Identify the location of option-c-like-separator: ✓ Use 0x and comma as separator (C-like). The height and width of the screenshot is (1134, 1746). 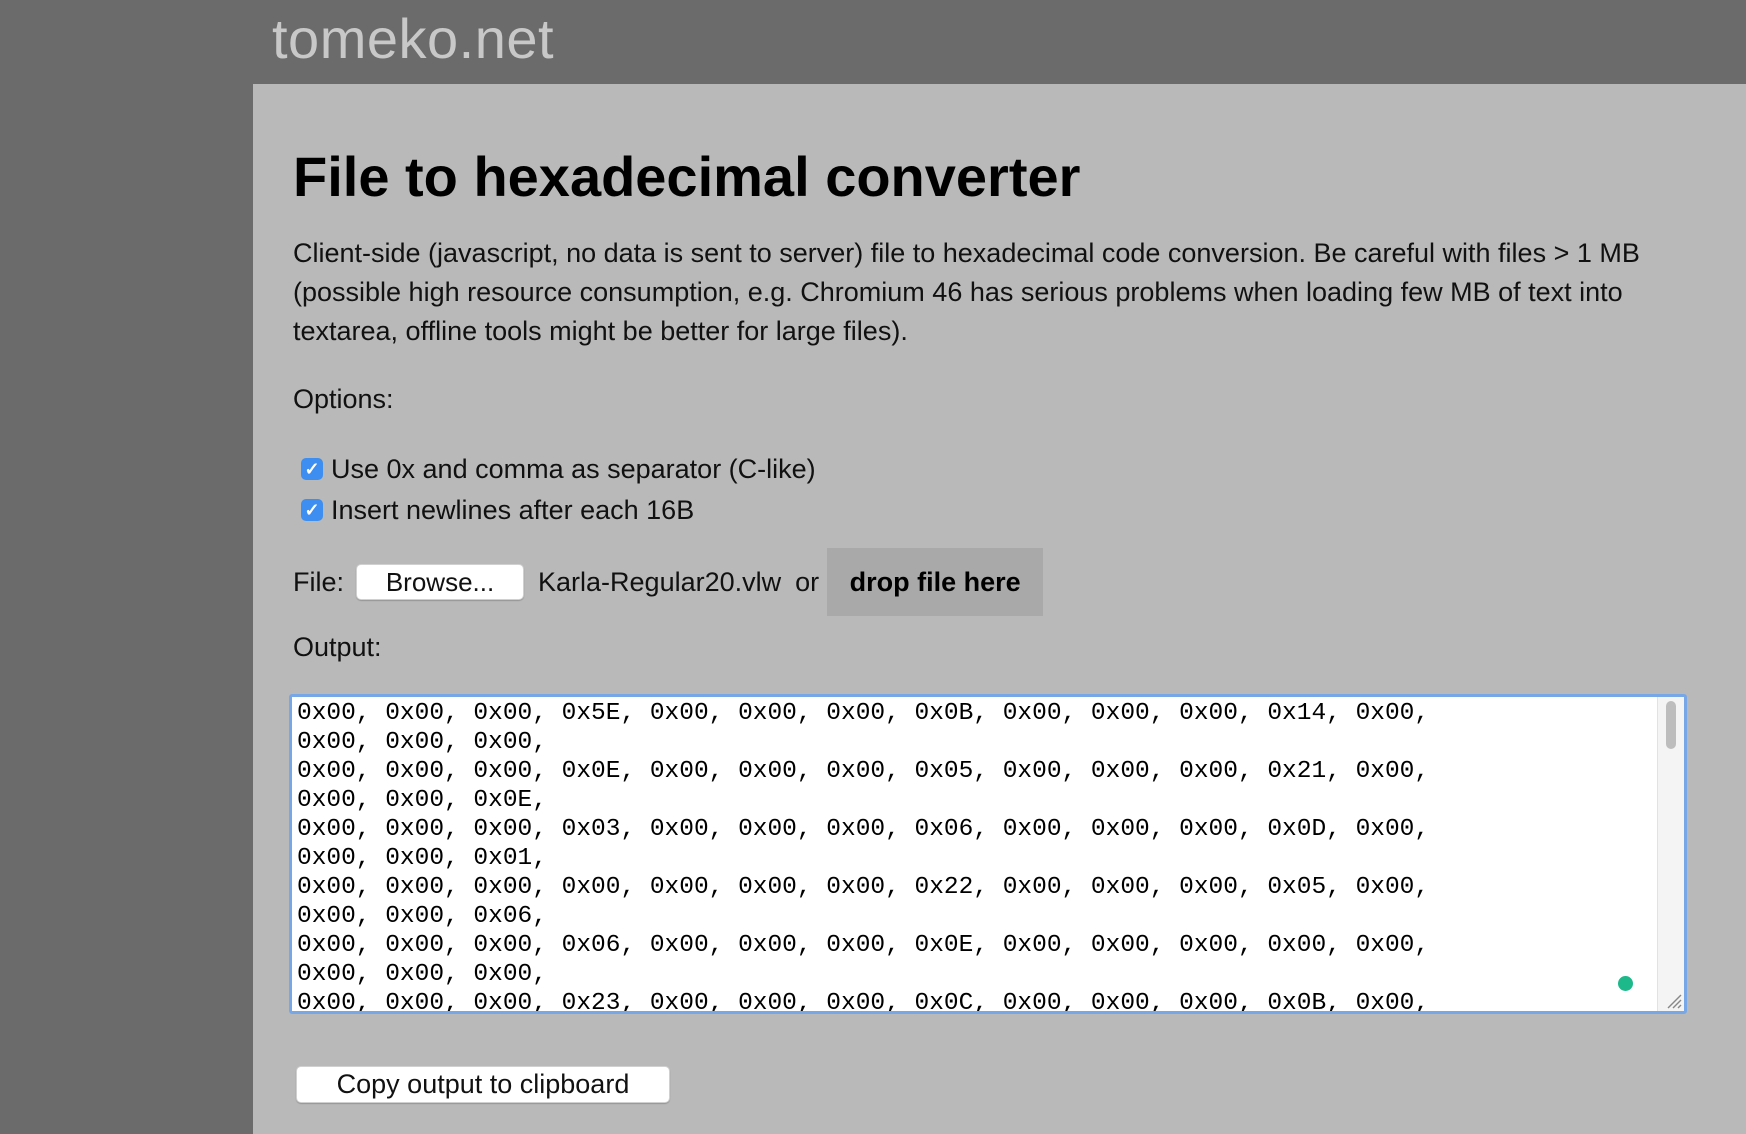
(558, 469).